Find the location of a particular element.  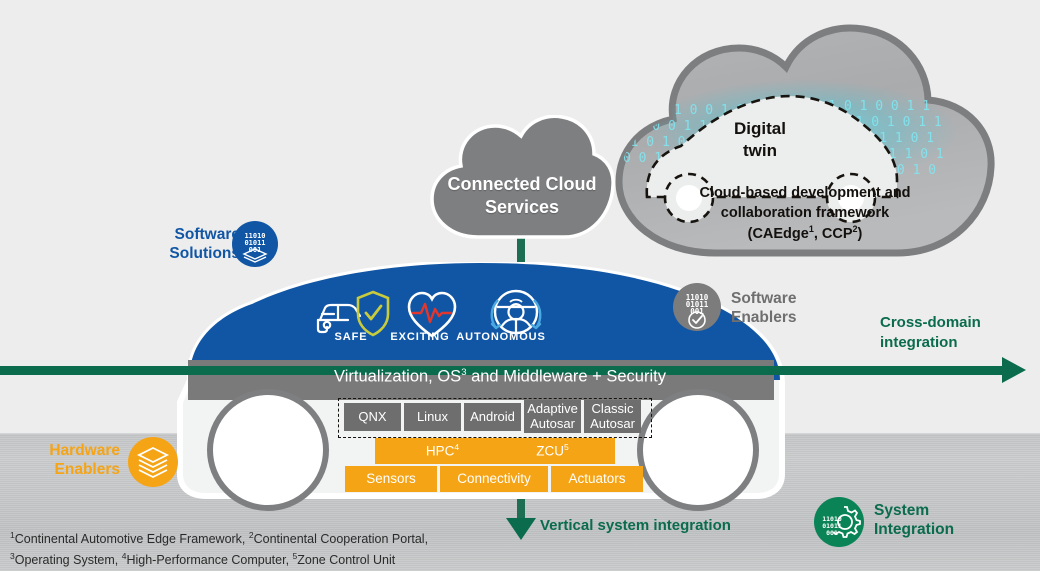

os-box-classic-autosar-label: Classic Autosar is located at coordinates (612, 416).